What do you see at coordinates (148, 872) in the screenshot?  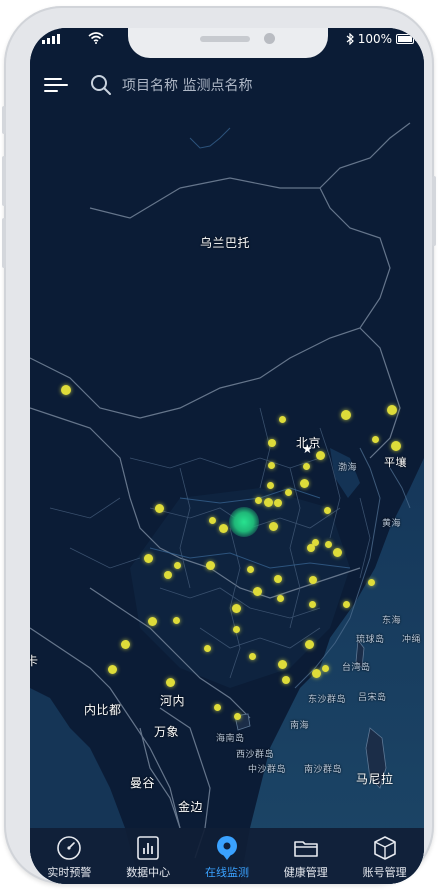 I see `tab-label: 数据中心` at bounding box center [148, 872].